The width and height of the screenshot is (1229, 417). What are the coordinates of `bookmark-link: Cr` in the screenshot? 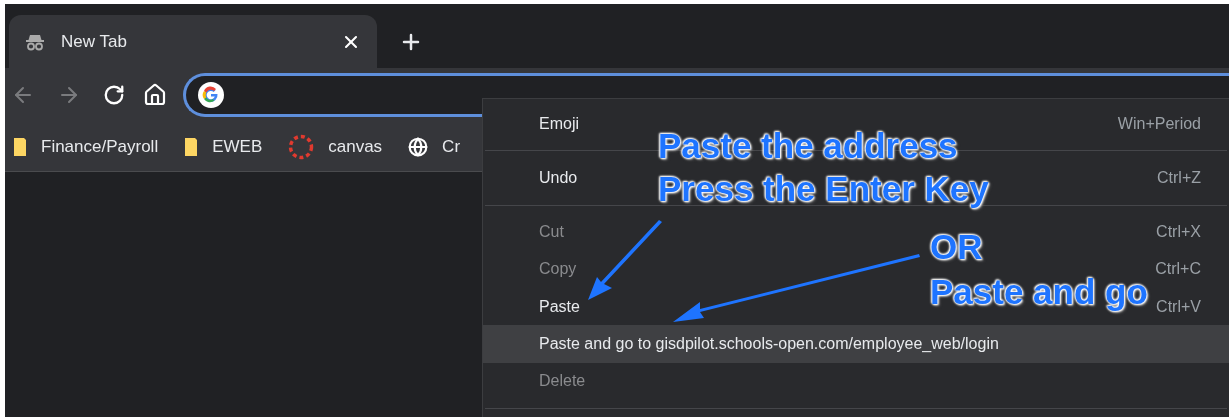 It's located at (451, 146).